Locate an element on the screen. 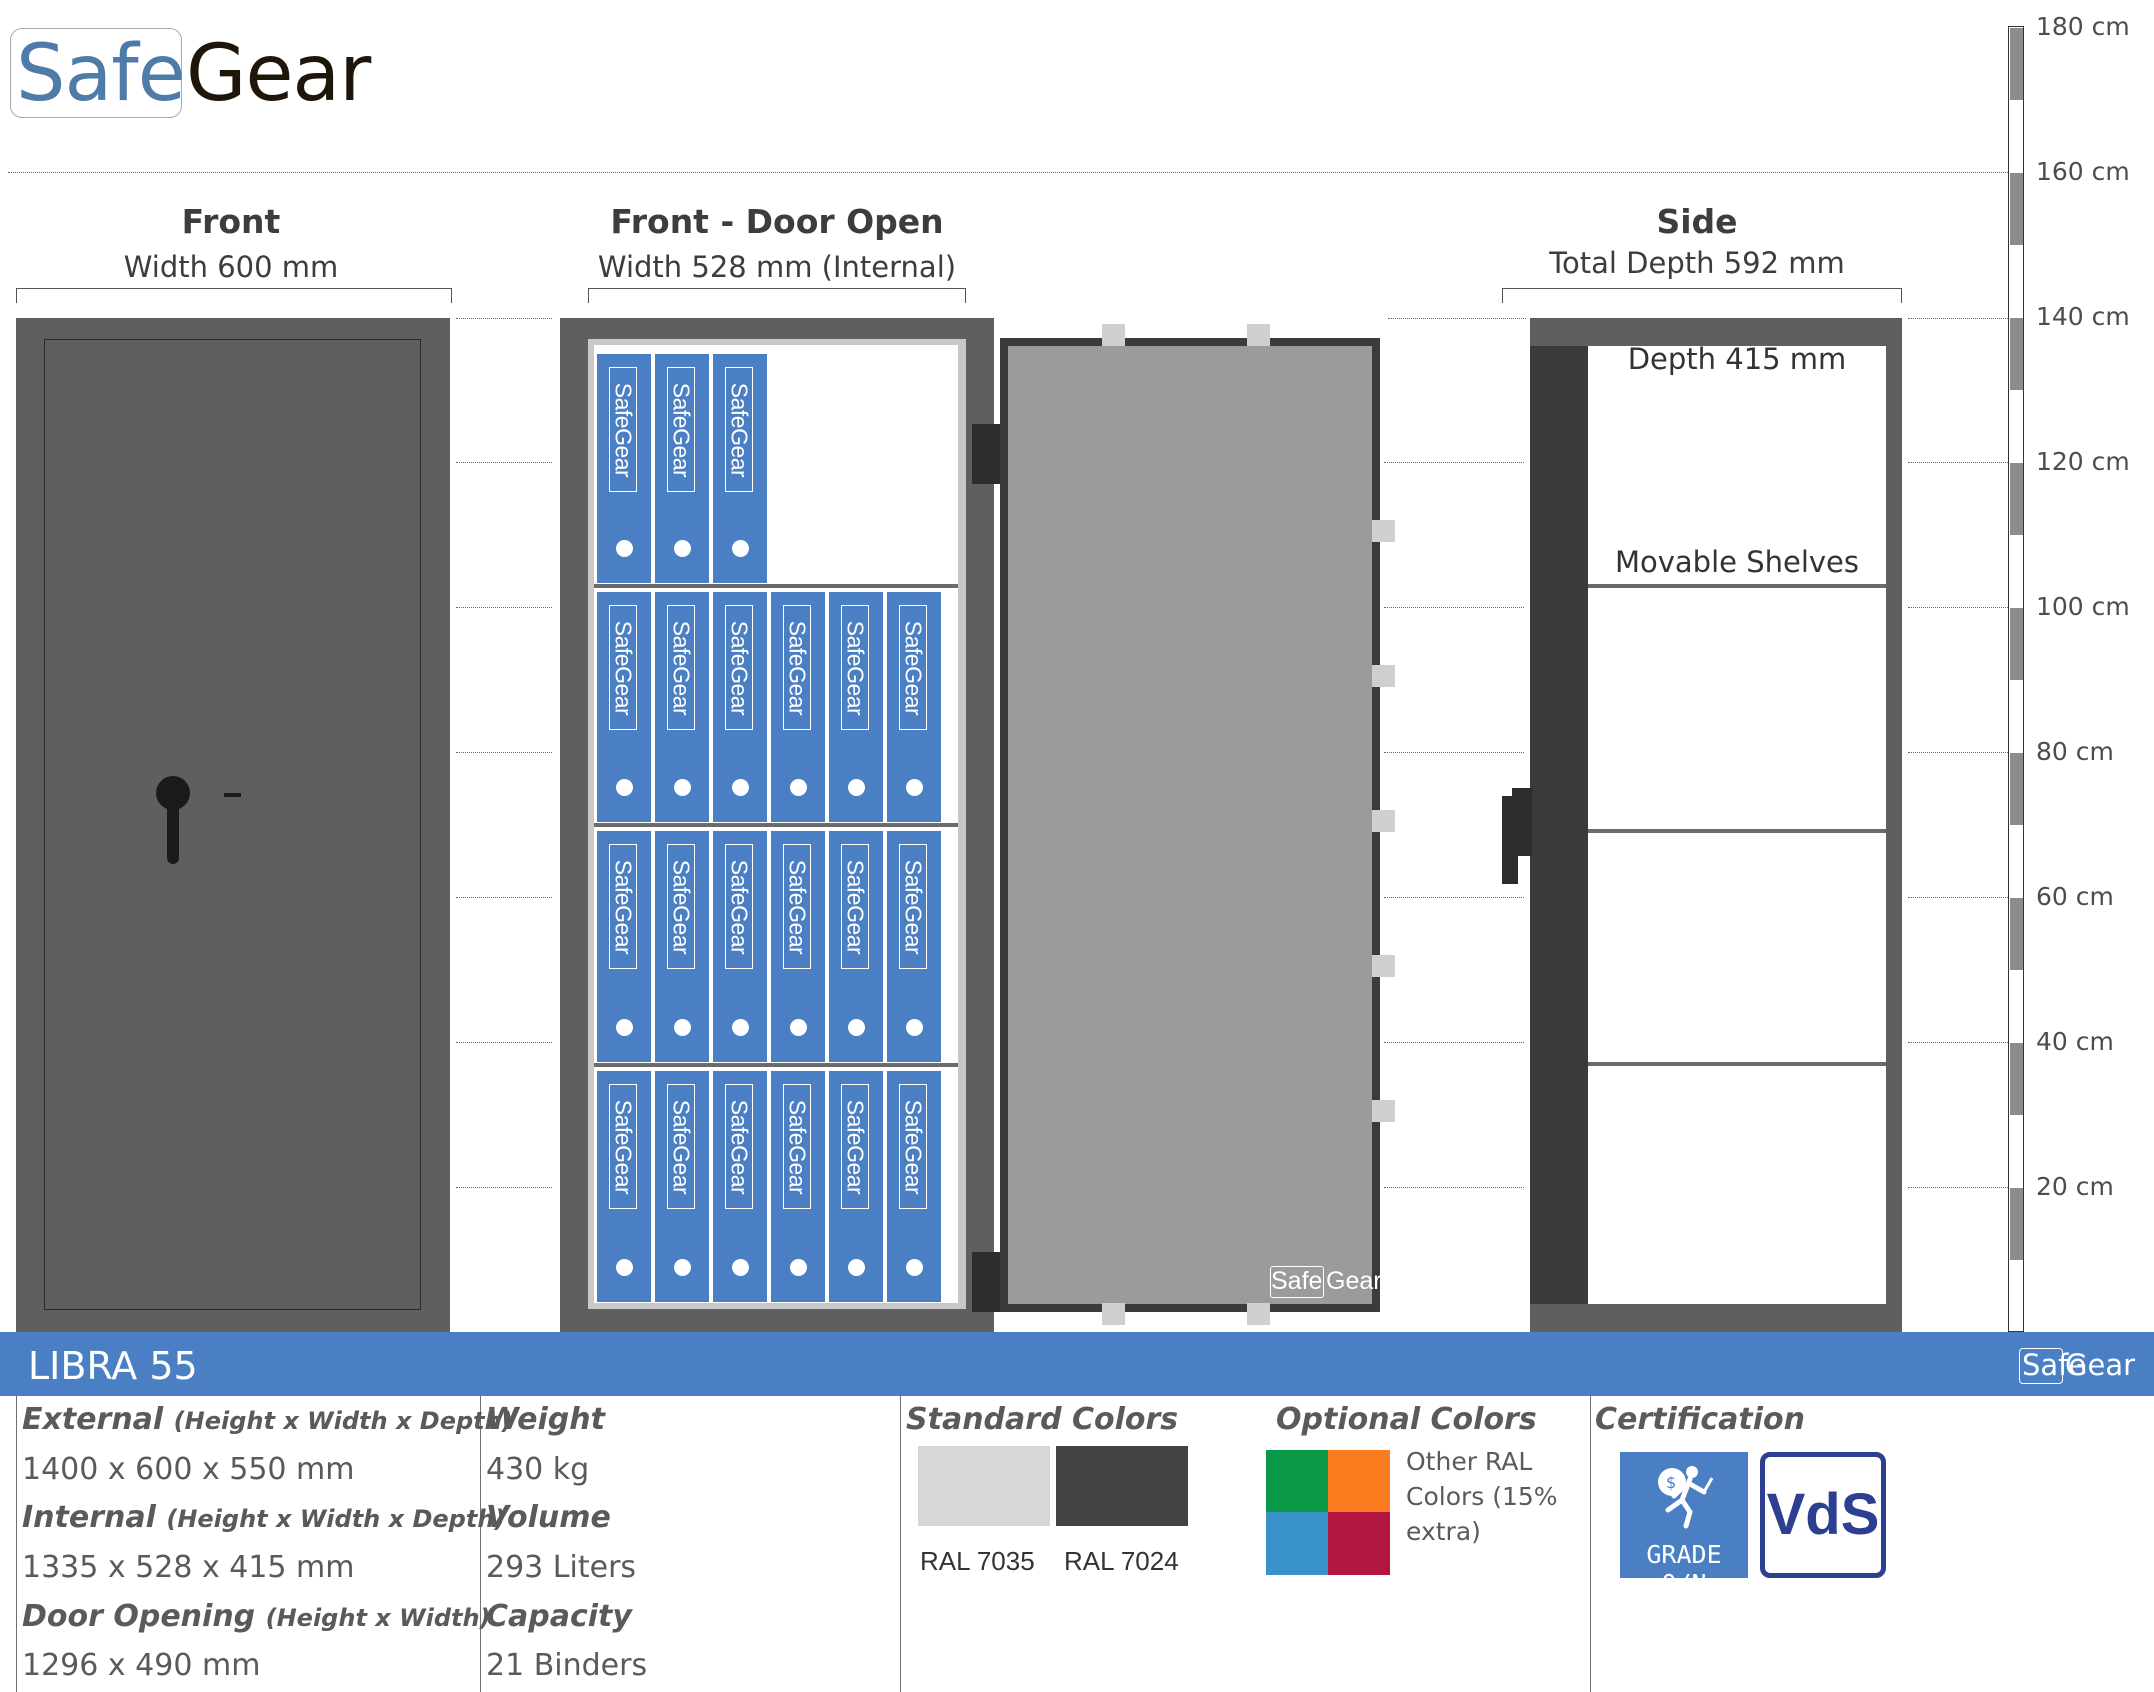  capacity-label: Capacity is located at coordinates (559, 1616).